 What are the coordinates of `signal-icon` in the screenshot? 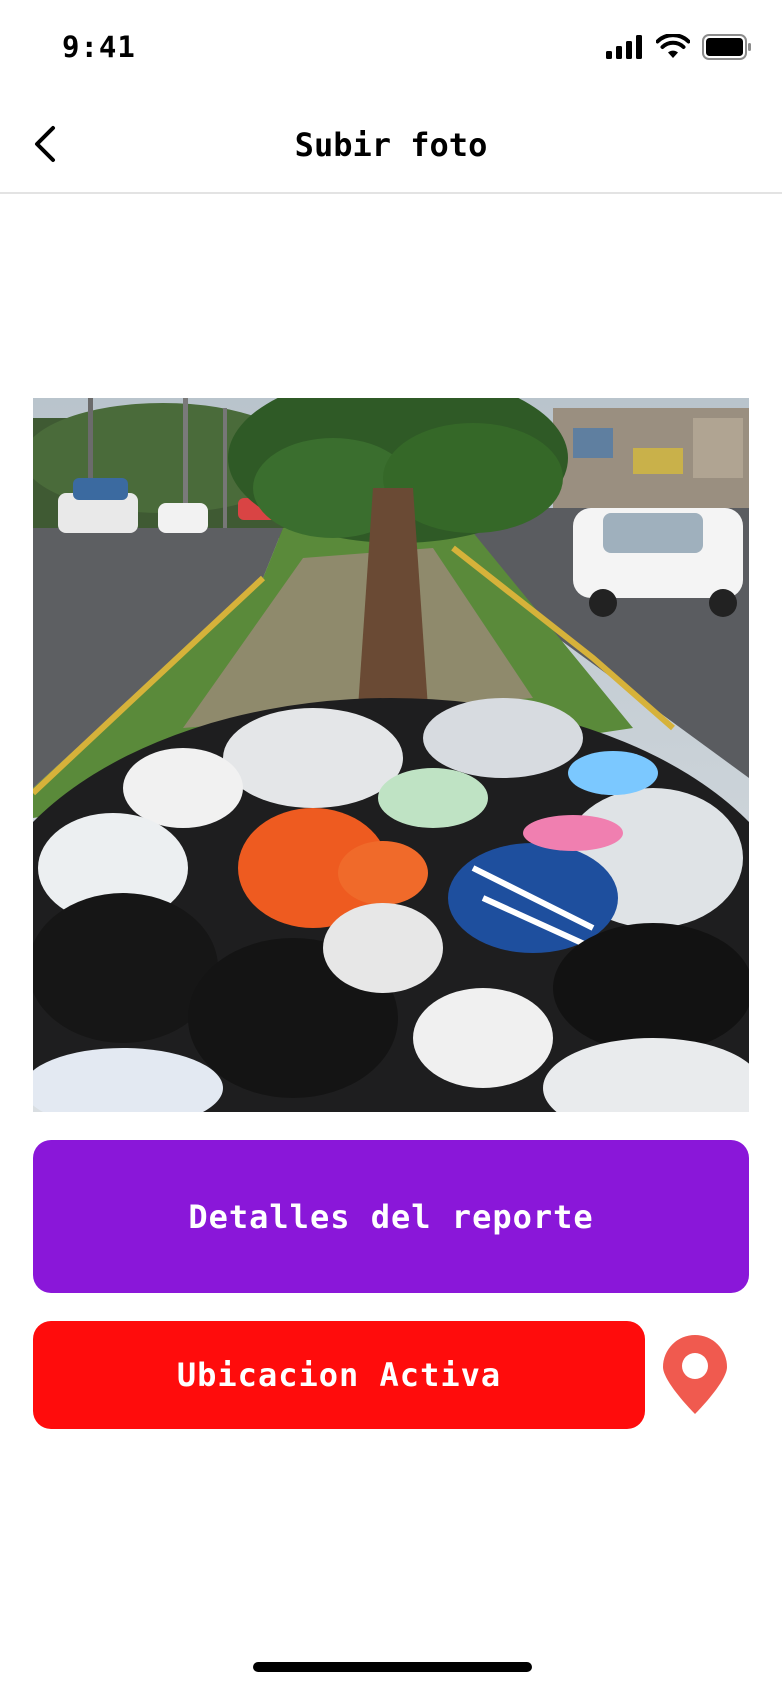 It's located at (624, 47).